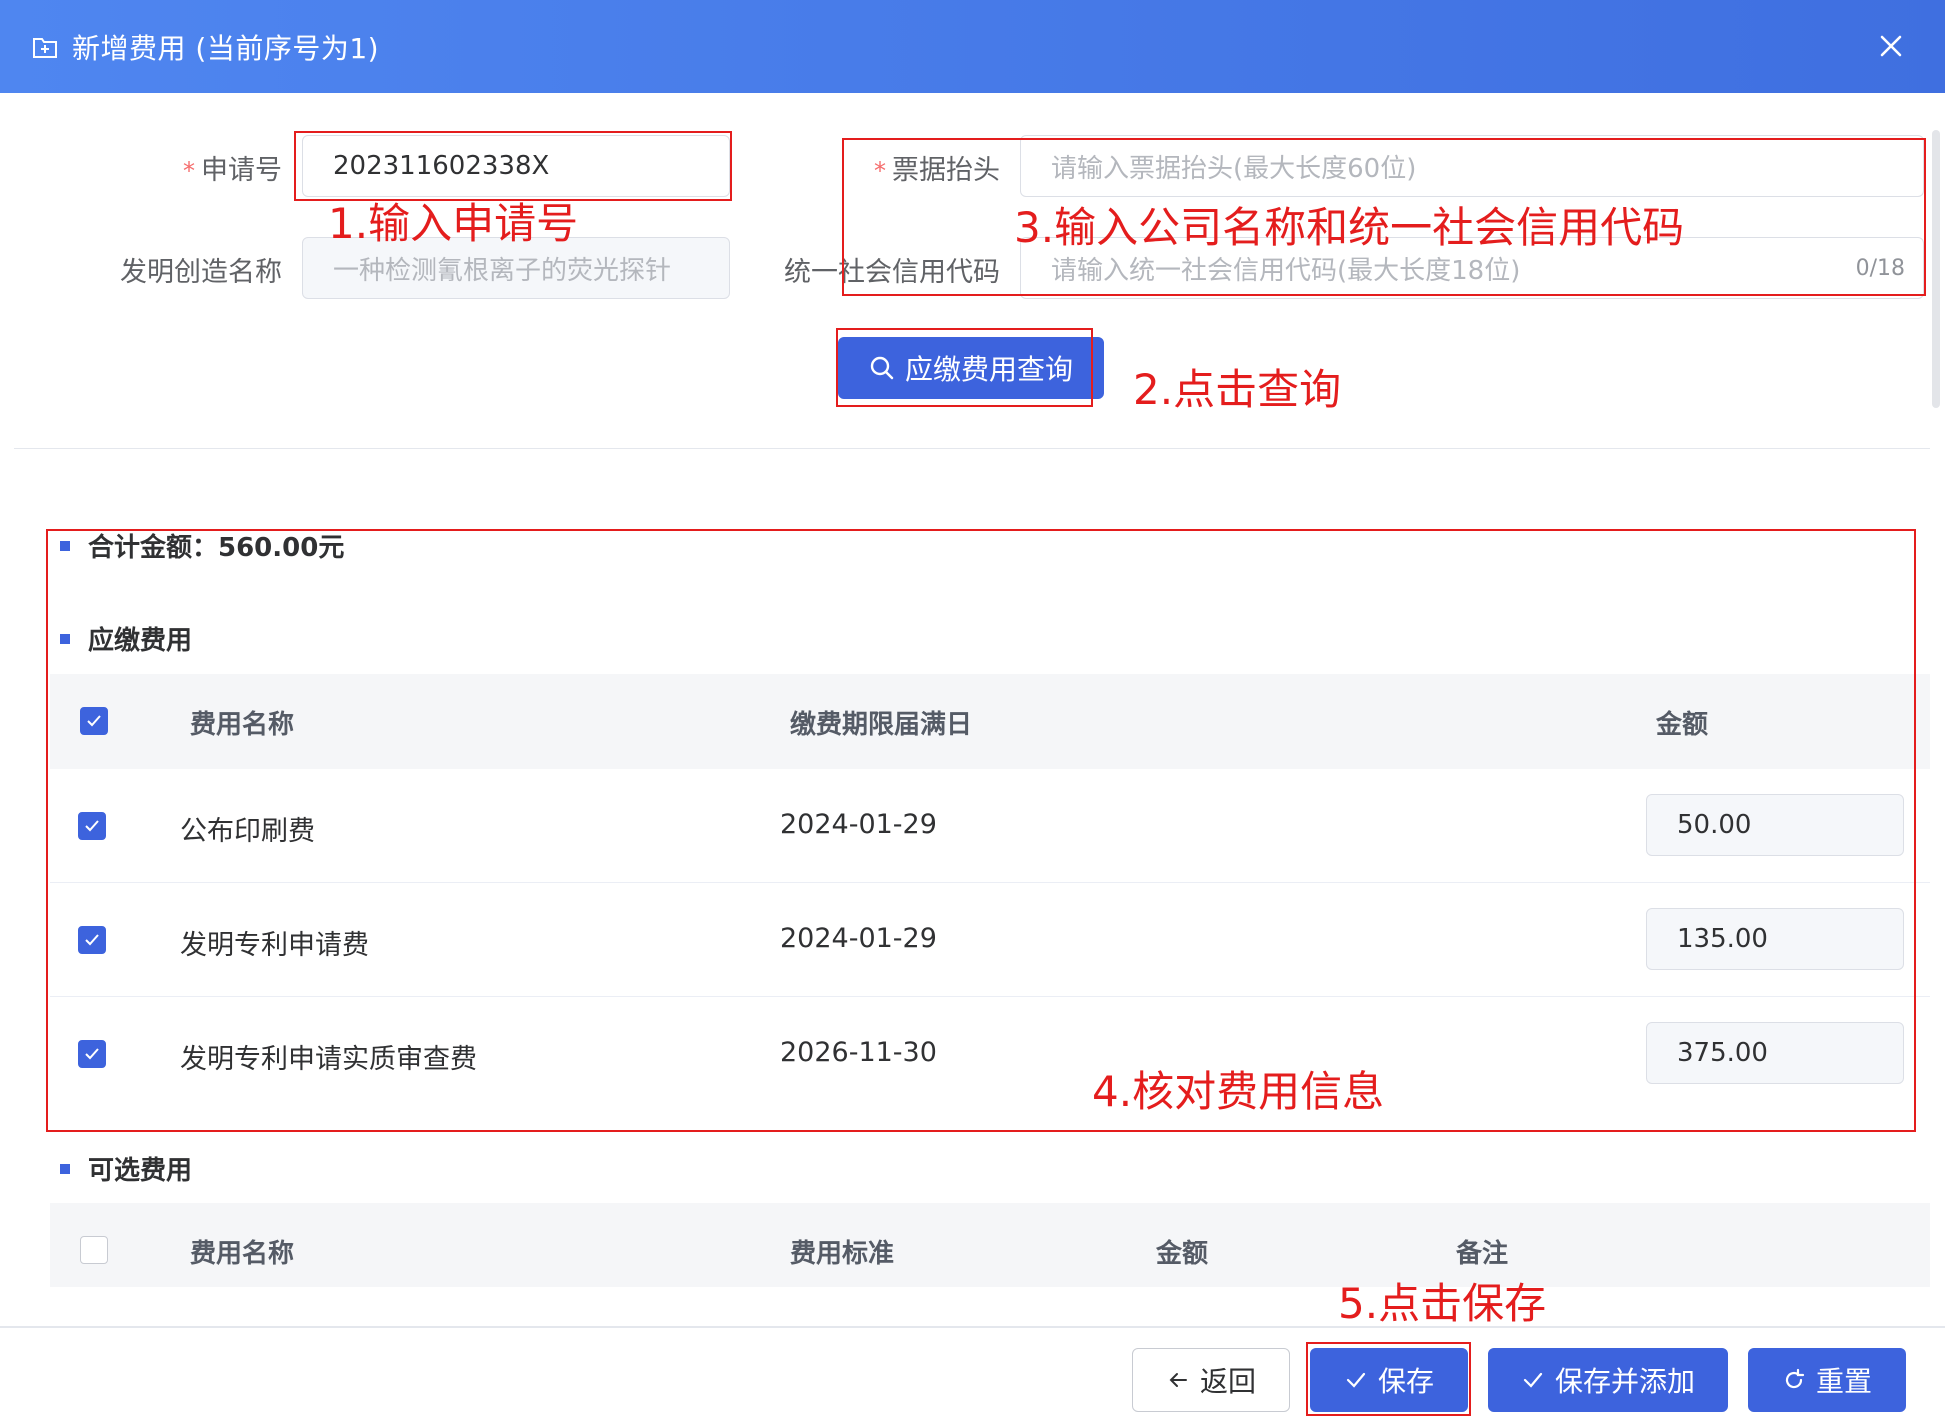 Image resolution: width=1945 pixels, height=1422 pixels. I want to click on arrow-left-icon, so click(1178, 1380).